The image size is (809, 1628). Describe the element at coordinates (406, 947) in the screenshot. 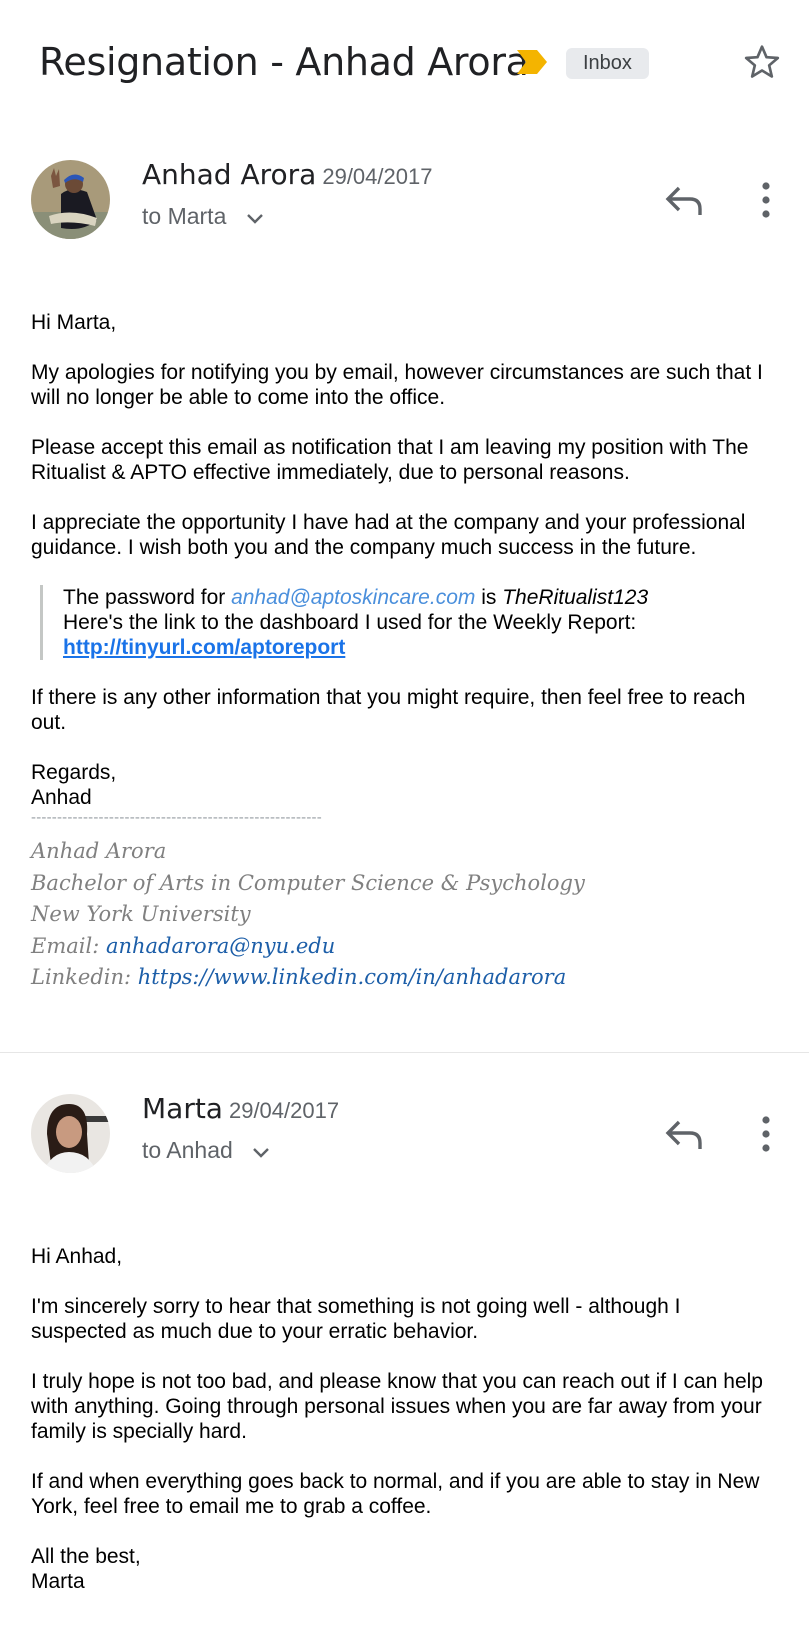

I see `signature-email-line: Email: anhadarora@nyu.edu` at that location.